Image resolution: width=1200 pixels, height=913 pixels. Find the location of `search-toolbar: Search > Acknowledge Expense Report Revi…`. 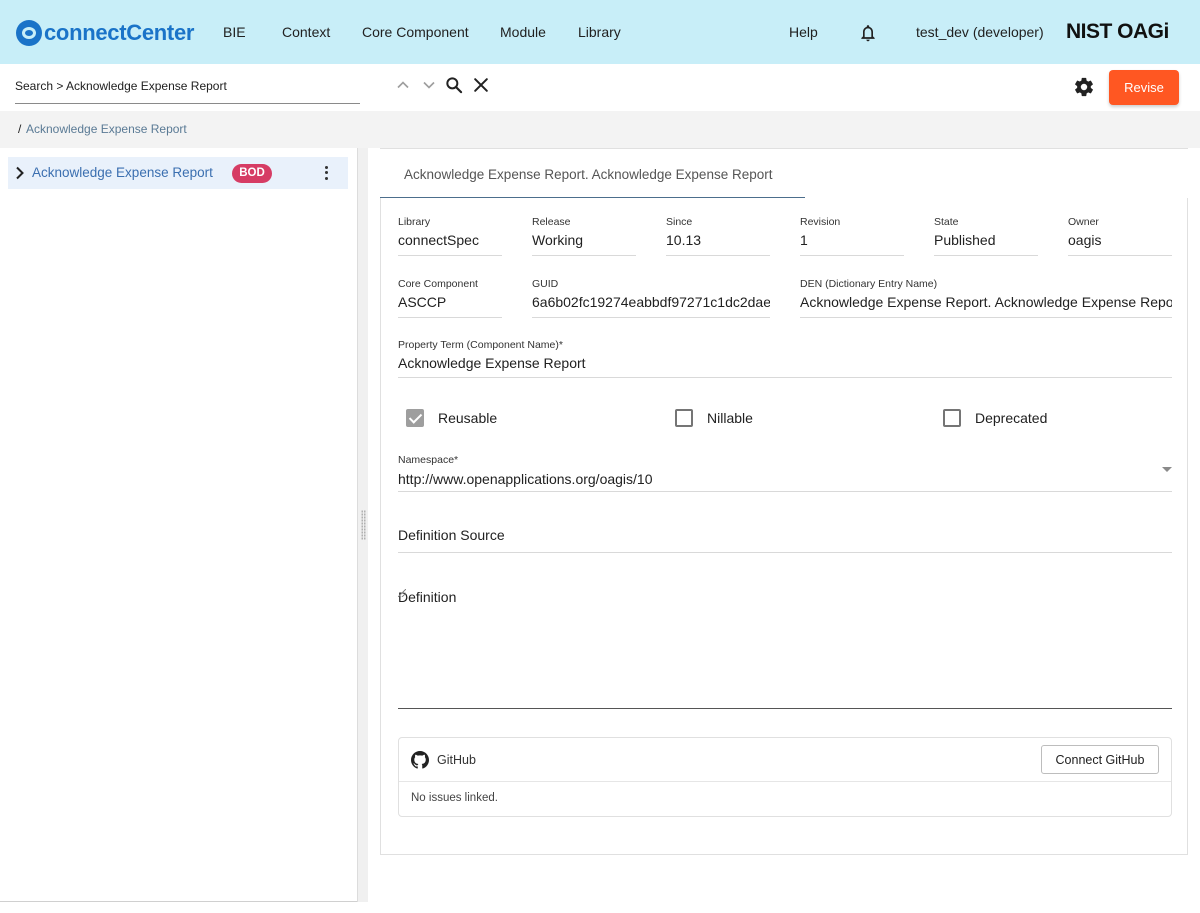

search-toolbar: Search > Acknowledge Expense Report Revi… is located at coordinates (600, 87).